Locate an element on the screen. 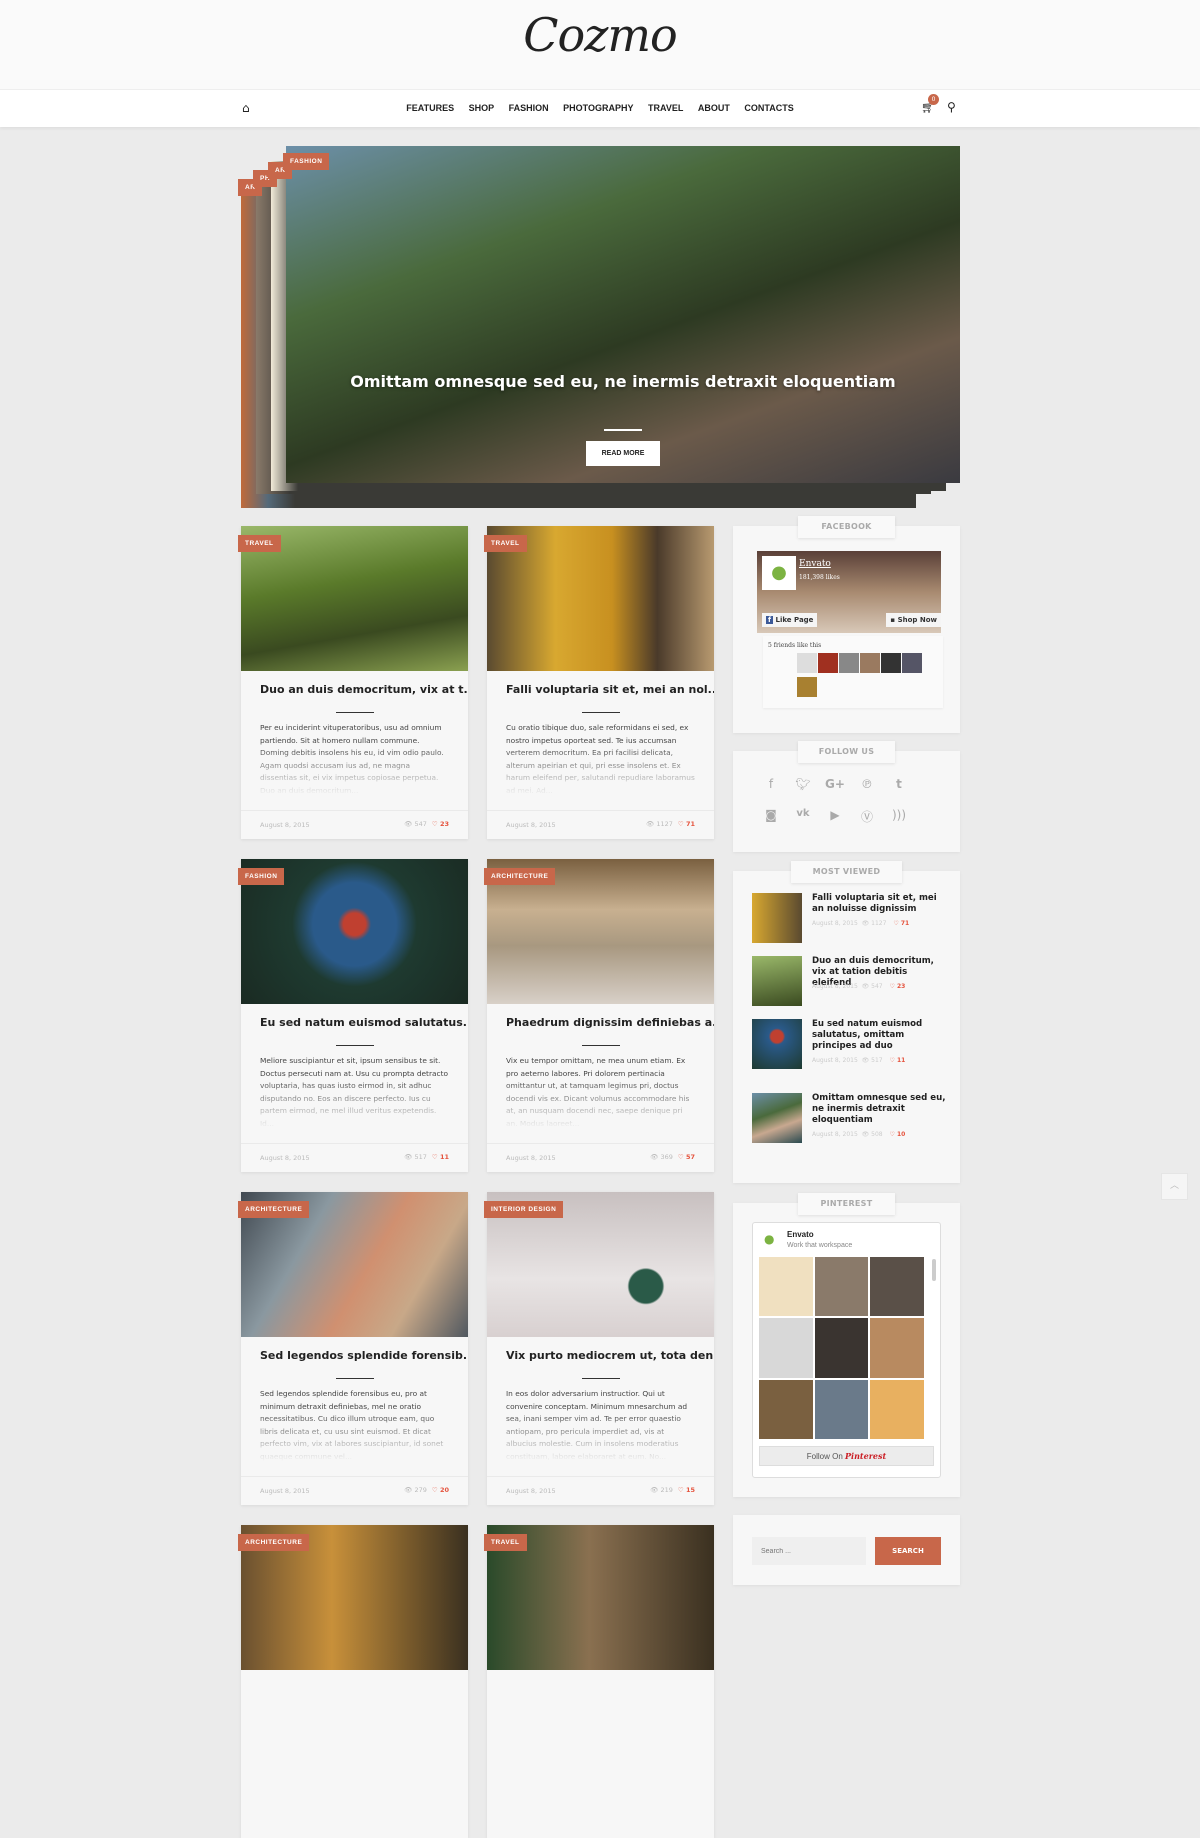  scrollbar is located at coordinates (934, 1270).